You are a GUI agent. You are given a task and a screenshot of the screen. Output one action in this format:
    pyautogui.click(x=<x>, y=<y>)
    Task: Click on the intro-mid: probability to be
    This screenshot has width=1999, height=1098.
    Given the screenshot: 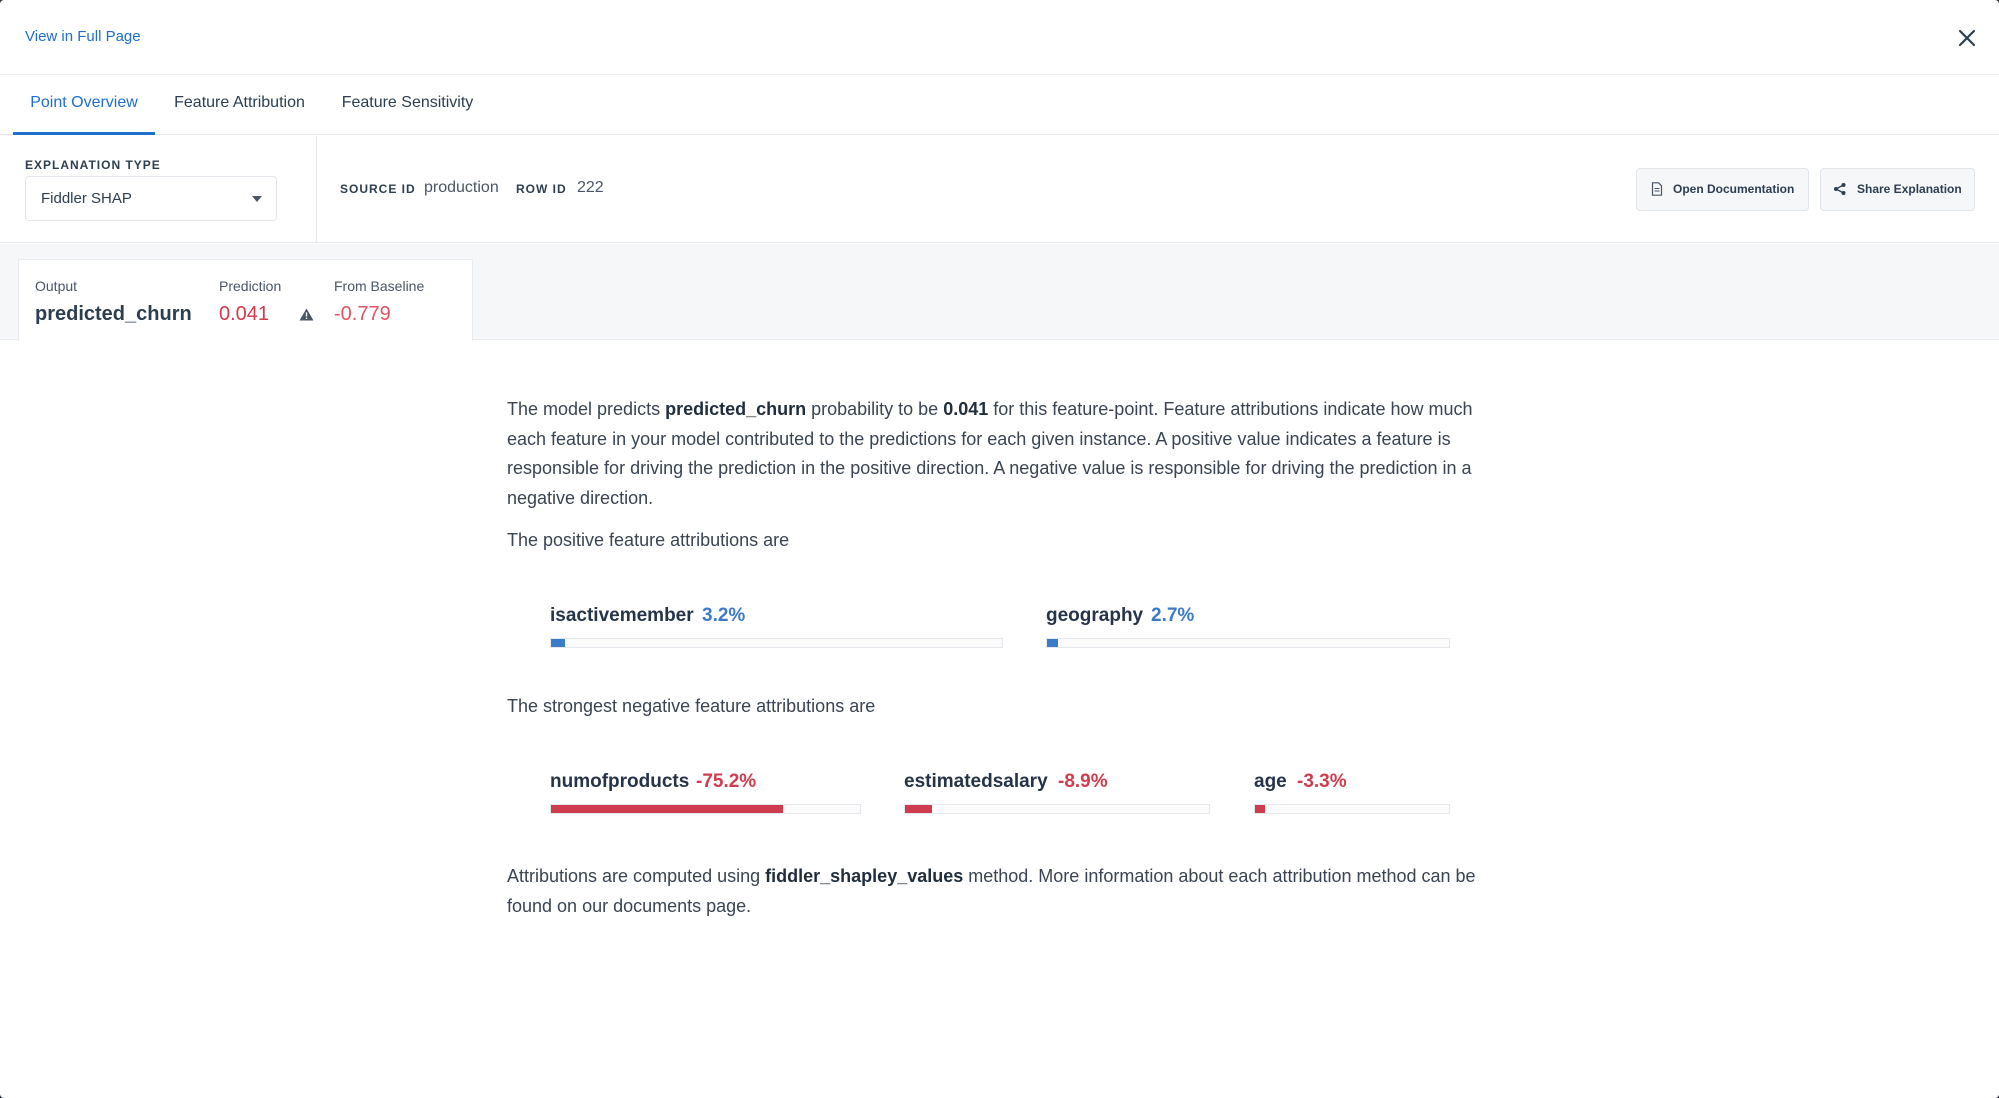 What is the action you would take?
    pyautogui.click(x=875, y=409)
    